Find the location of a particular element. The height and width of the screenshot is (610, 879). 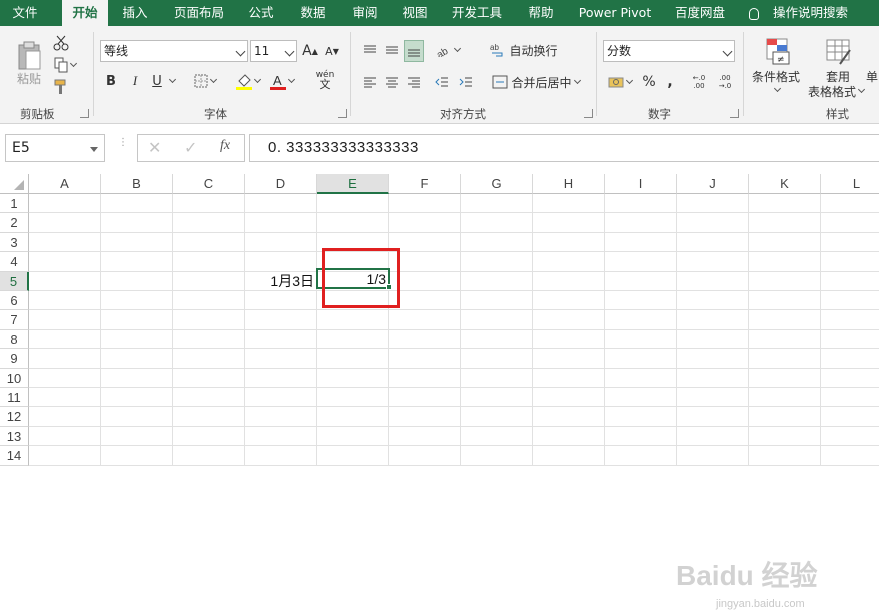

column-header-i: I is located at coordinates (641, 184).